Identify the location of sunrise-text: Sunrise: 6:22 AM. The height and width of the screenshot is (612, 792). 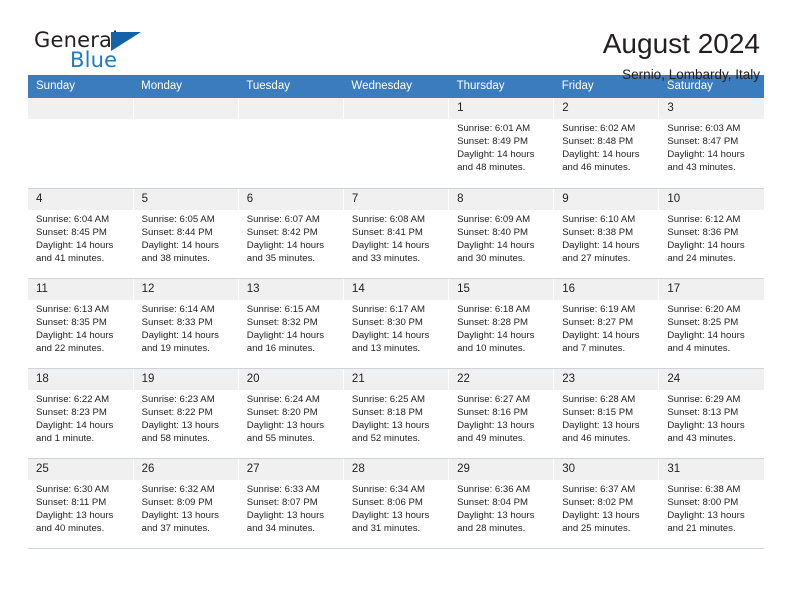
(73, 399).